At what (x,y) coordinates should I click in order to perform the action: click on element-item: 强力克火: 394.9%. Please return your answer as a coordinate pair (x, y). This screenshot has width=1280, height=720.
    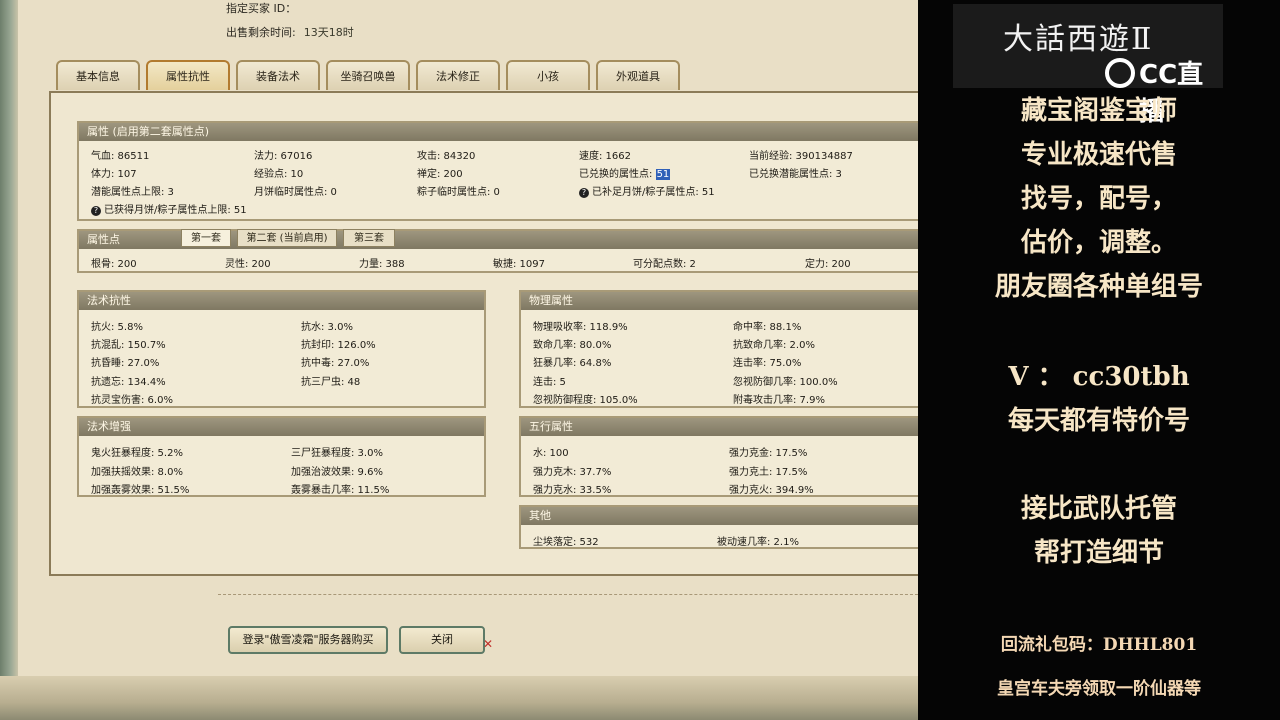
    Looking at the image, I should click on (771, 490).